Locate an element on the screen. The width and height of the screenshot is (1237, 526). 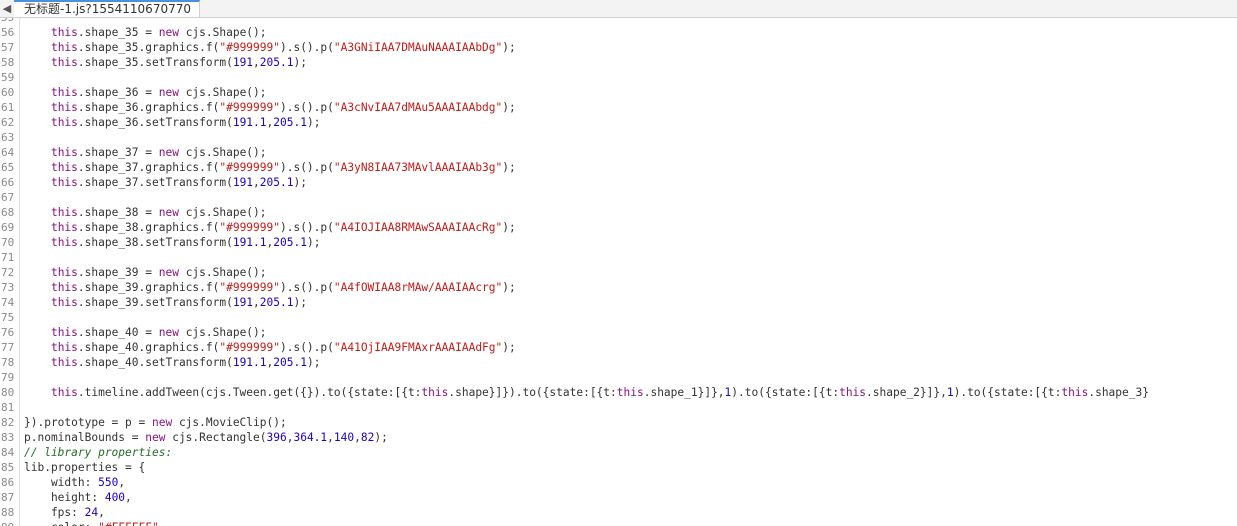
line-number: 78 is located at coordinates (8, 362).